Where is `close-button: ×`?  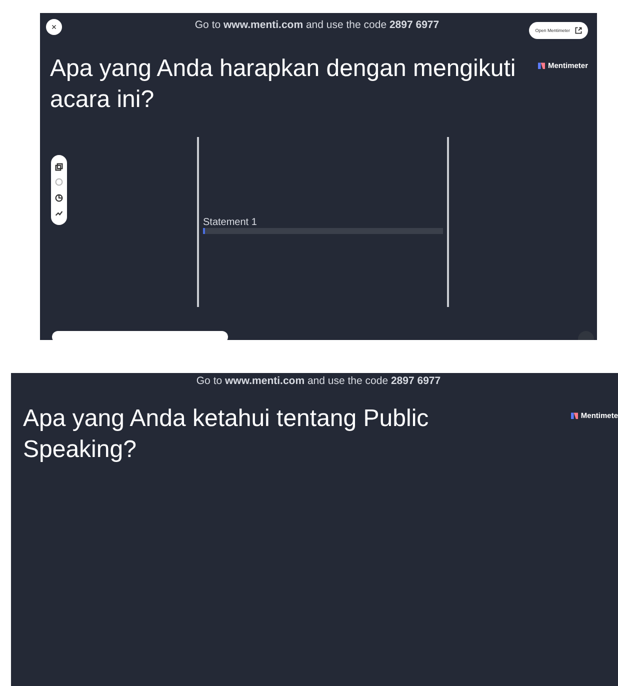 close-button: × is located at coordinates (54, 27).